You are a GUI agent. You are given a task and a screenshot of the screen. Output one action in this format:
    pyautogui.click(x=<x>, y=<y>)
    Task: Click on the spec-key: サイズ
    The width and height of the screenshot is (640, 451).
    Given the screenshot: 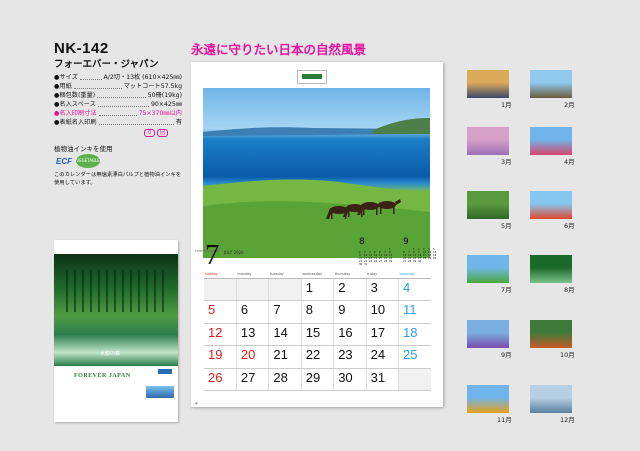 What is the action you would take?
    pyautogui.click(x=65, y=77)
    